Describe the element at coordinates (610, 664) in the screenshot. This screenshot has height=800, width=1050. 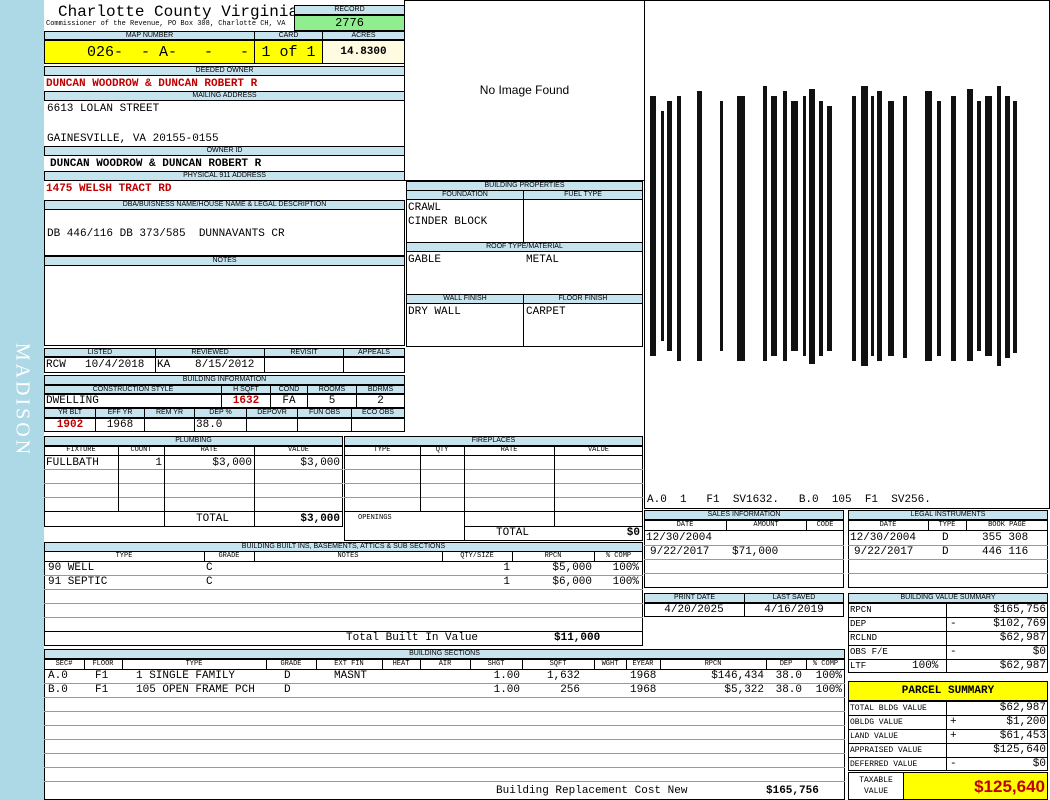
I see `sections-col-wght: WGHT` at that location.